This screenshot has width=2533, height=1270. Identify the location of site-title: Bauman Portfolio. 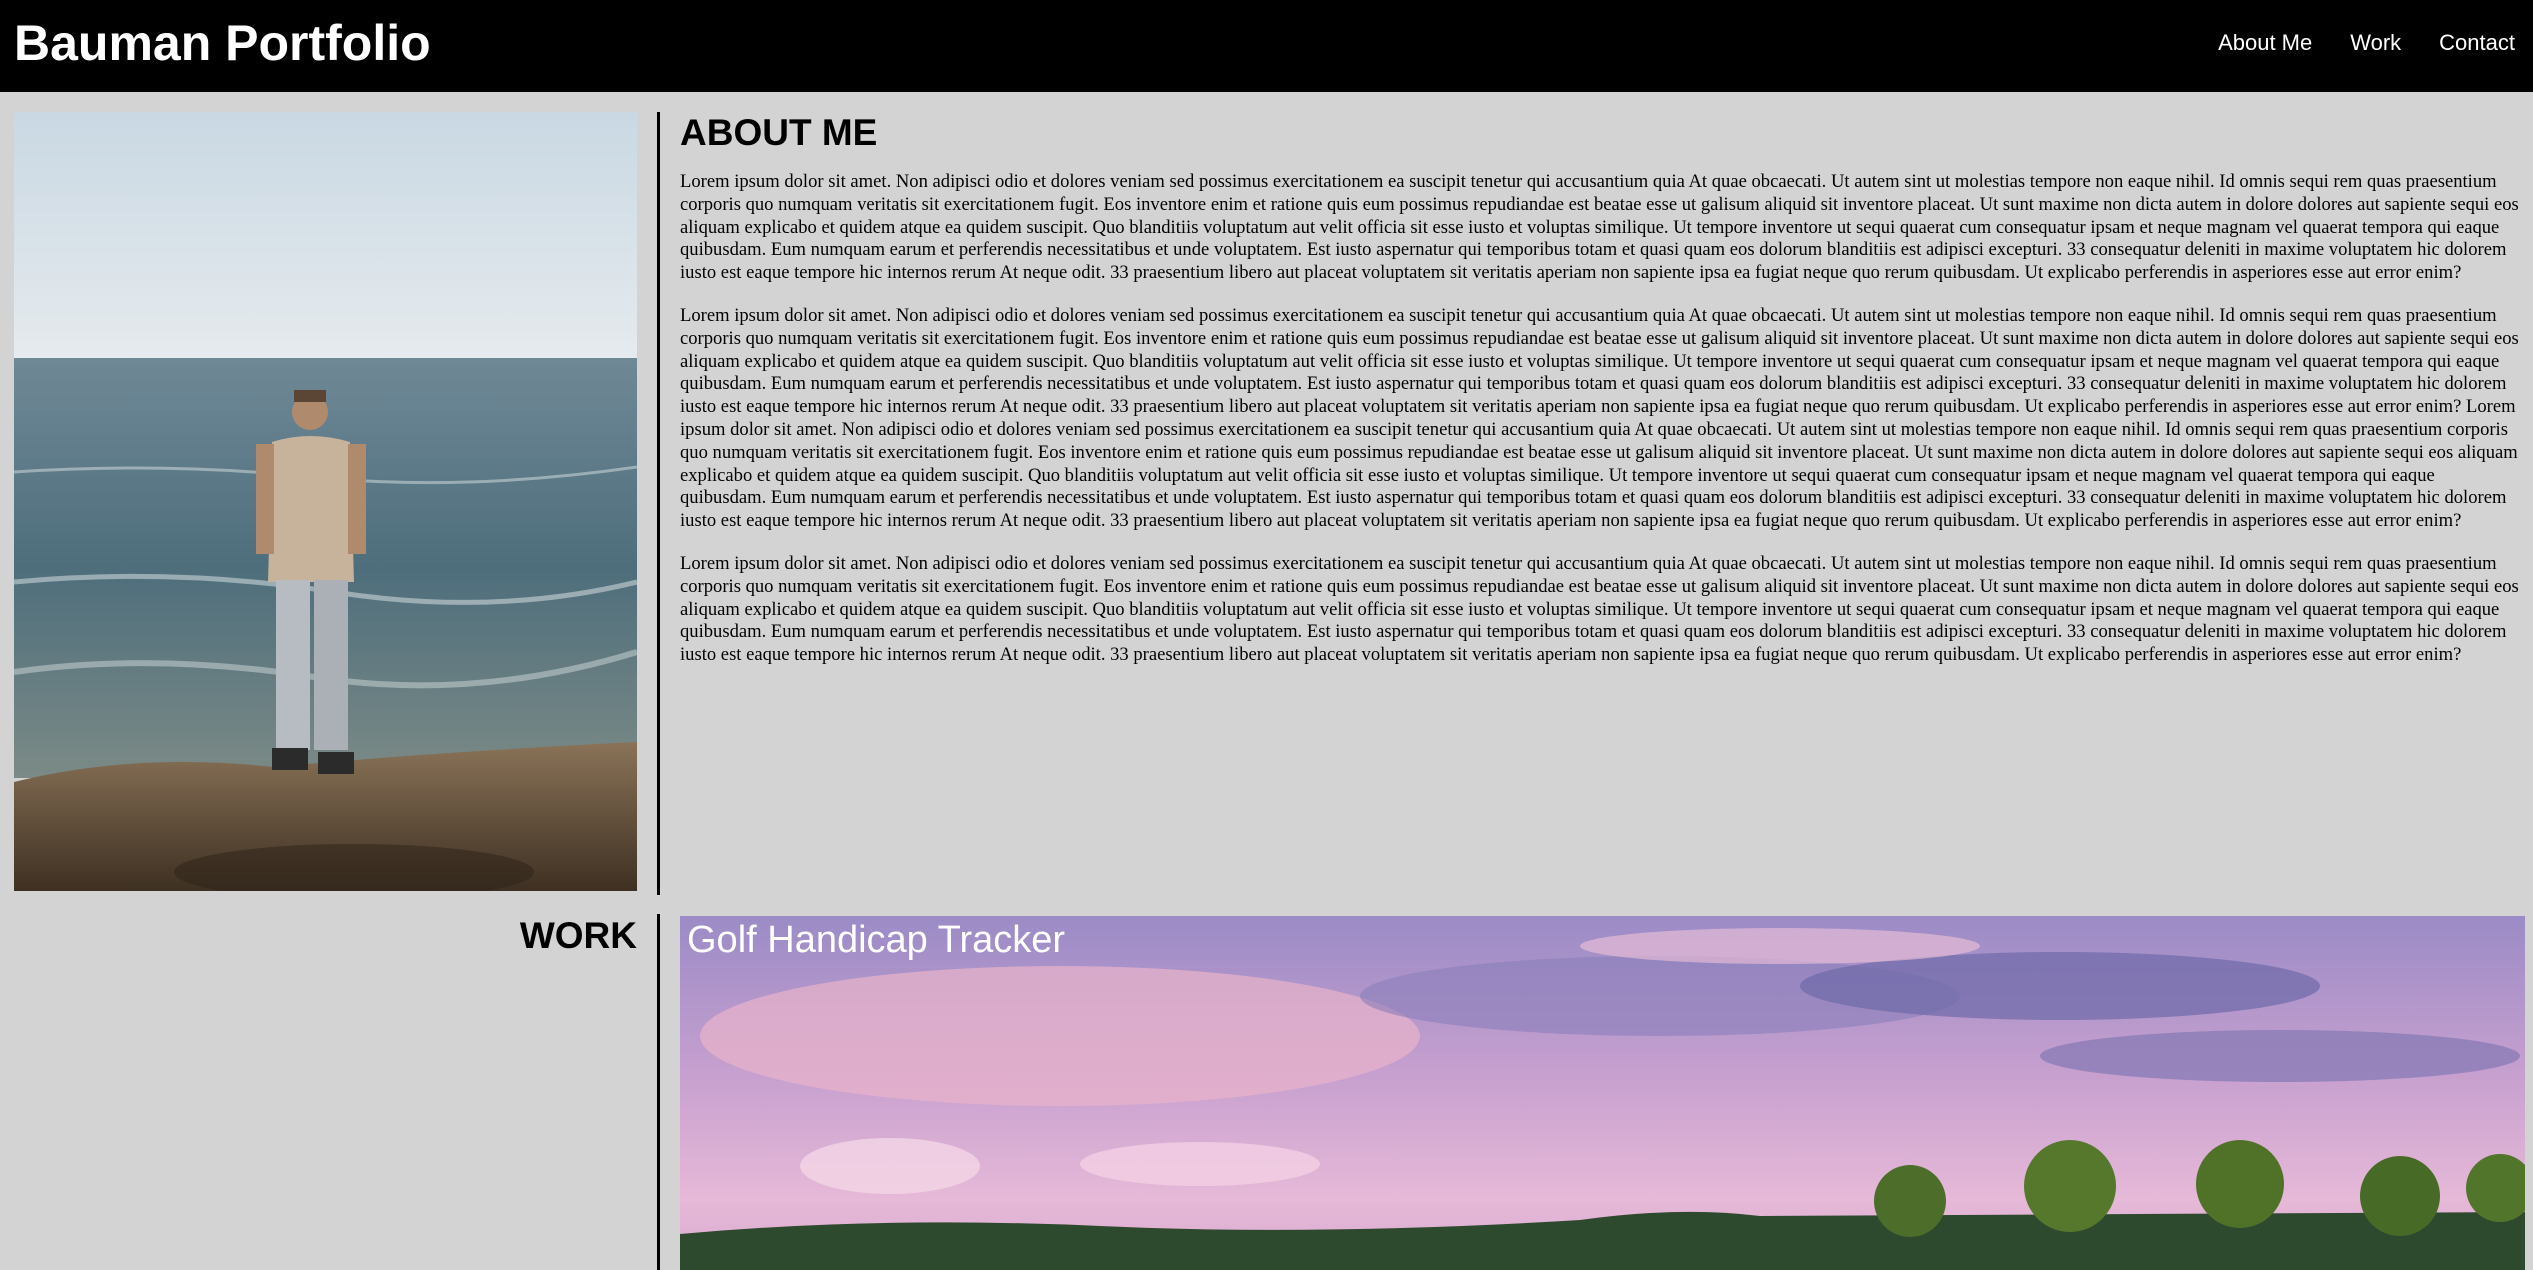
(222, 43).